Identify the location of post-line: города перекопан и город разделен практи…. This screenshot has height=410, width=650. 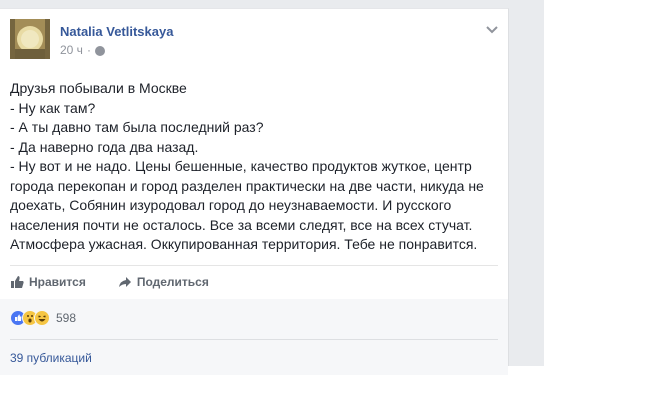
(247, 185).